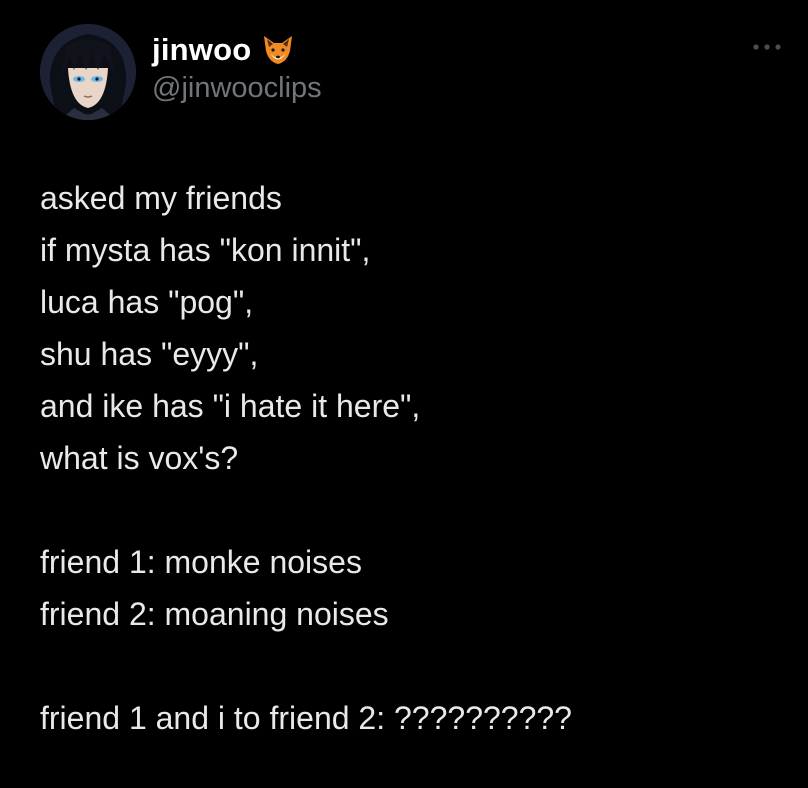 This screenshot has width=808, height=788. I want to click on tweet-text-line: if mysta has "kon innit",, so click(205, 250).